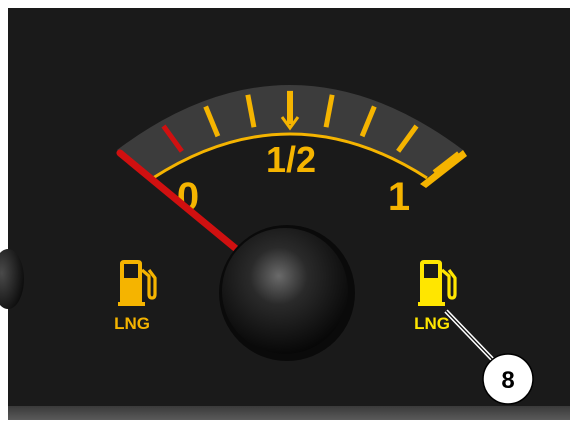 Image resolution: width=576 pixels, height=424 pixels. What do you see at coordinates (285, 291) in the screenshot?
I see `needle-hub` at bounding box center [285, 291].